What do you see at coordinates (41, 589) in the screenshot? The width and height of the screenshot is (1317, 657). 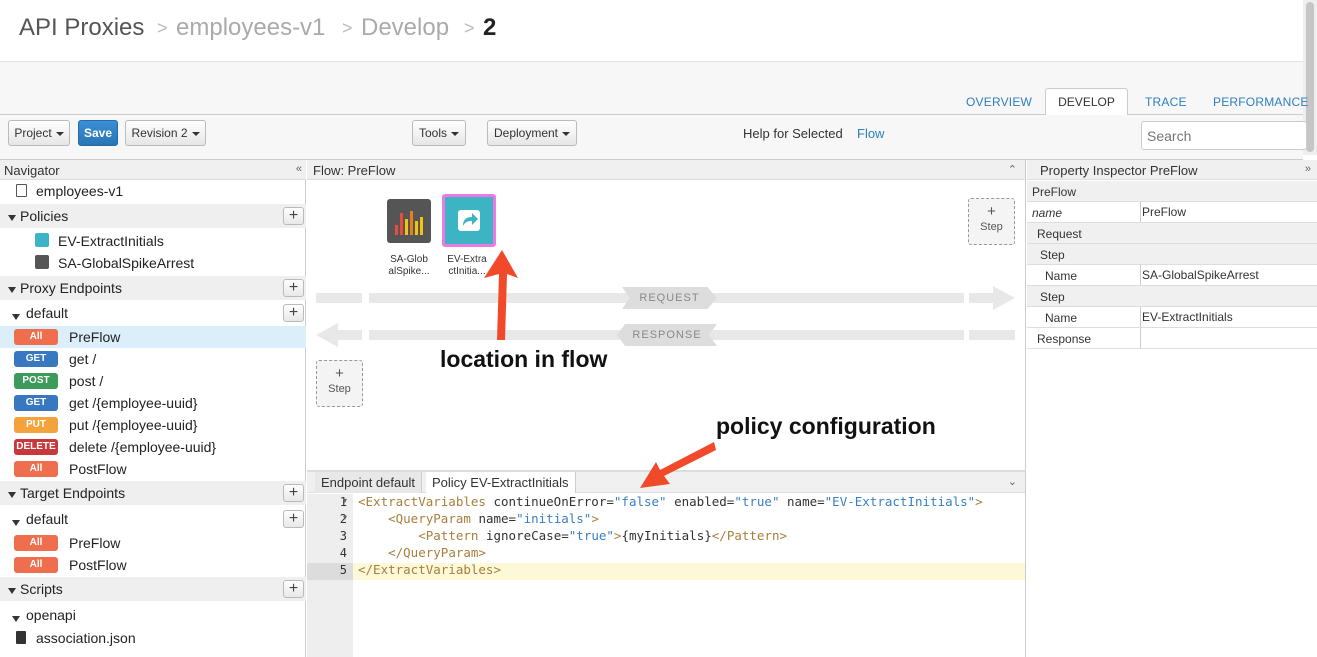 I see `scripts-label: Scripts` at bounding box center [41, 589].